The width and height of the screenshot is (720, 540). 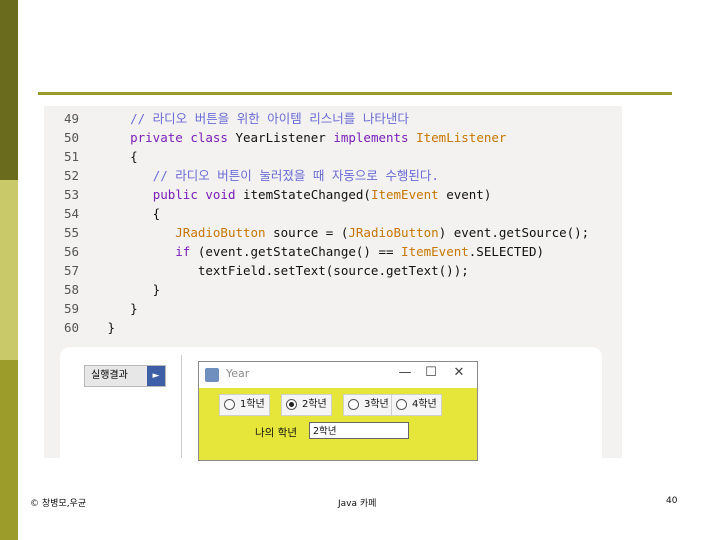 I want to click on window-title: Year, so click(x=238, y=373).